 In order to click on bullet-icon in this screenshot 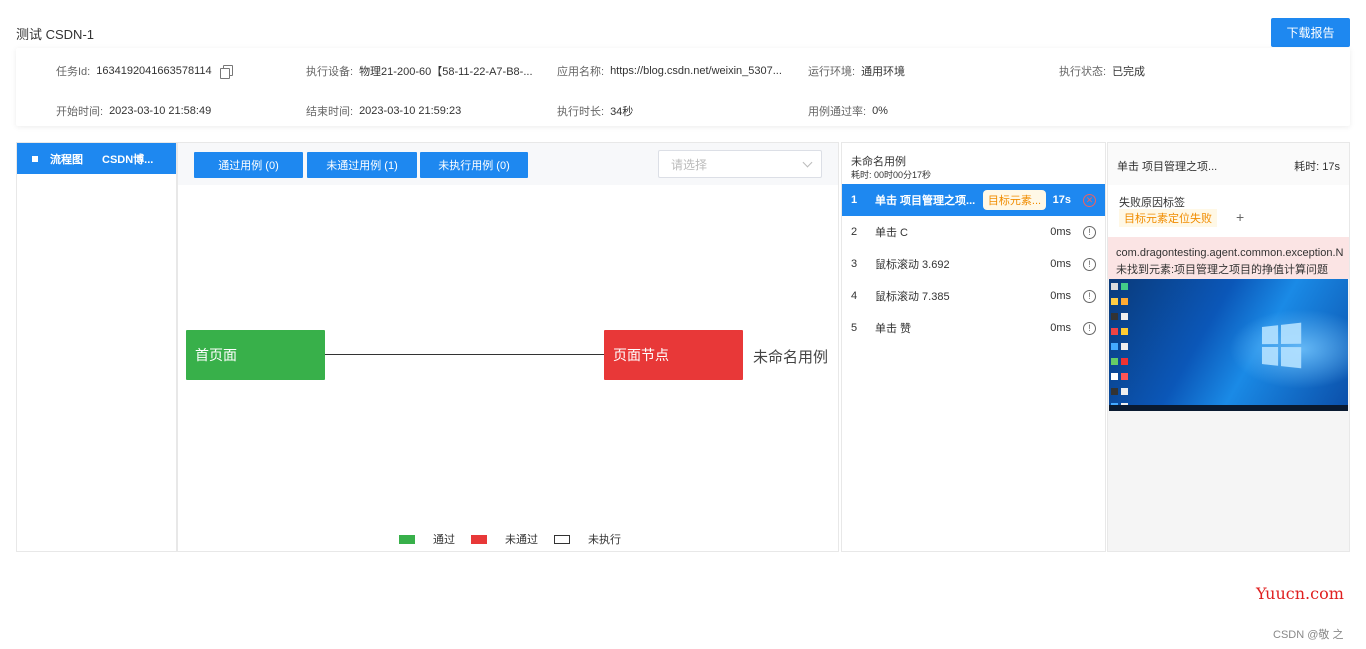, I will do `click(35, 158)`.